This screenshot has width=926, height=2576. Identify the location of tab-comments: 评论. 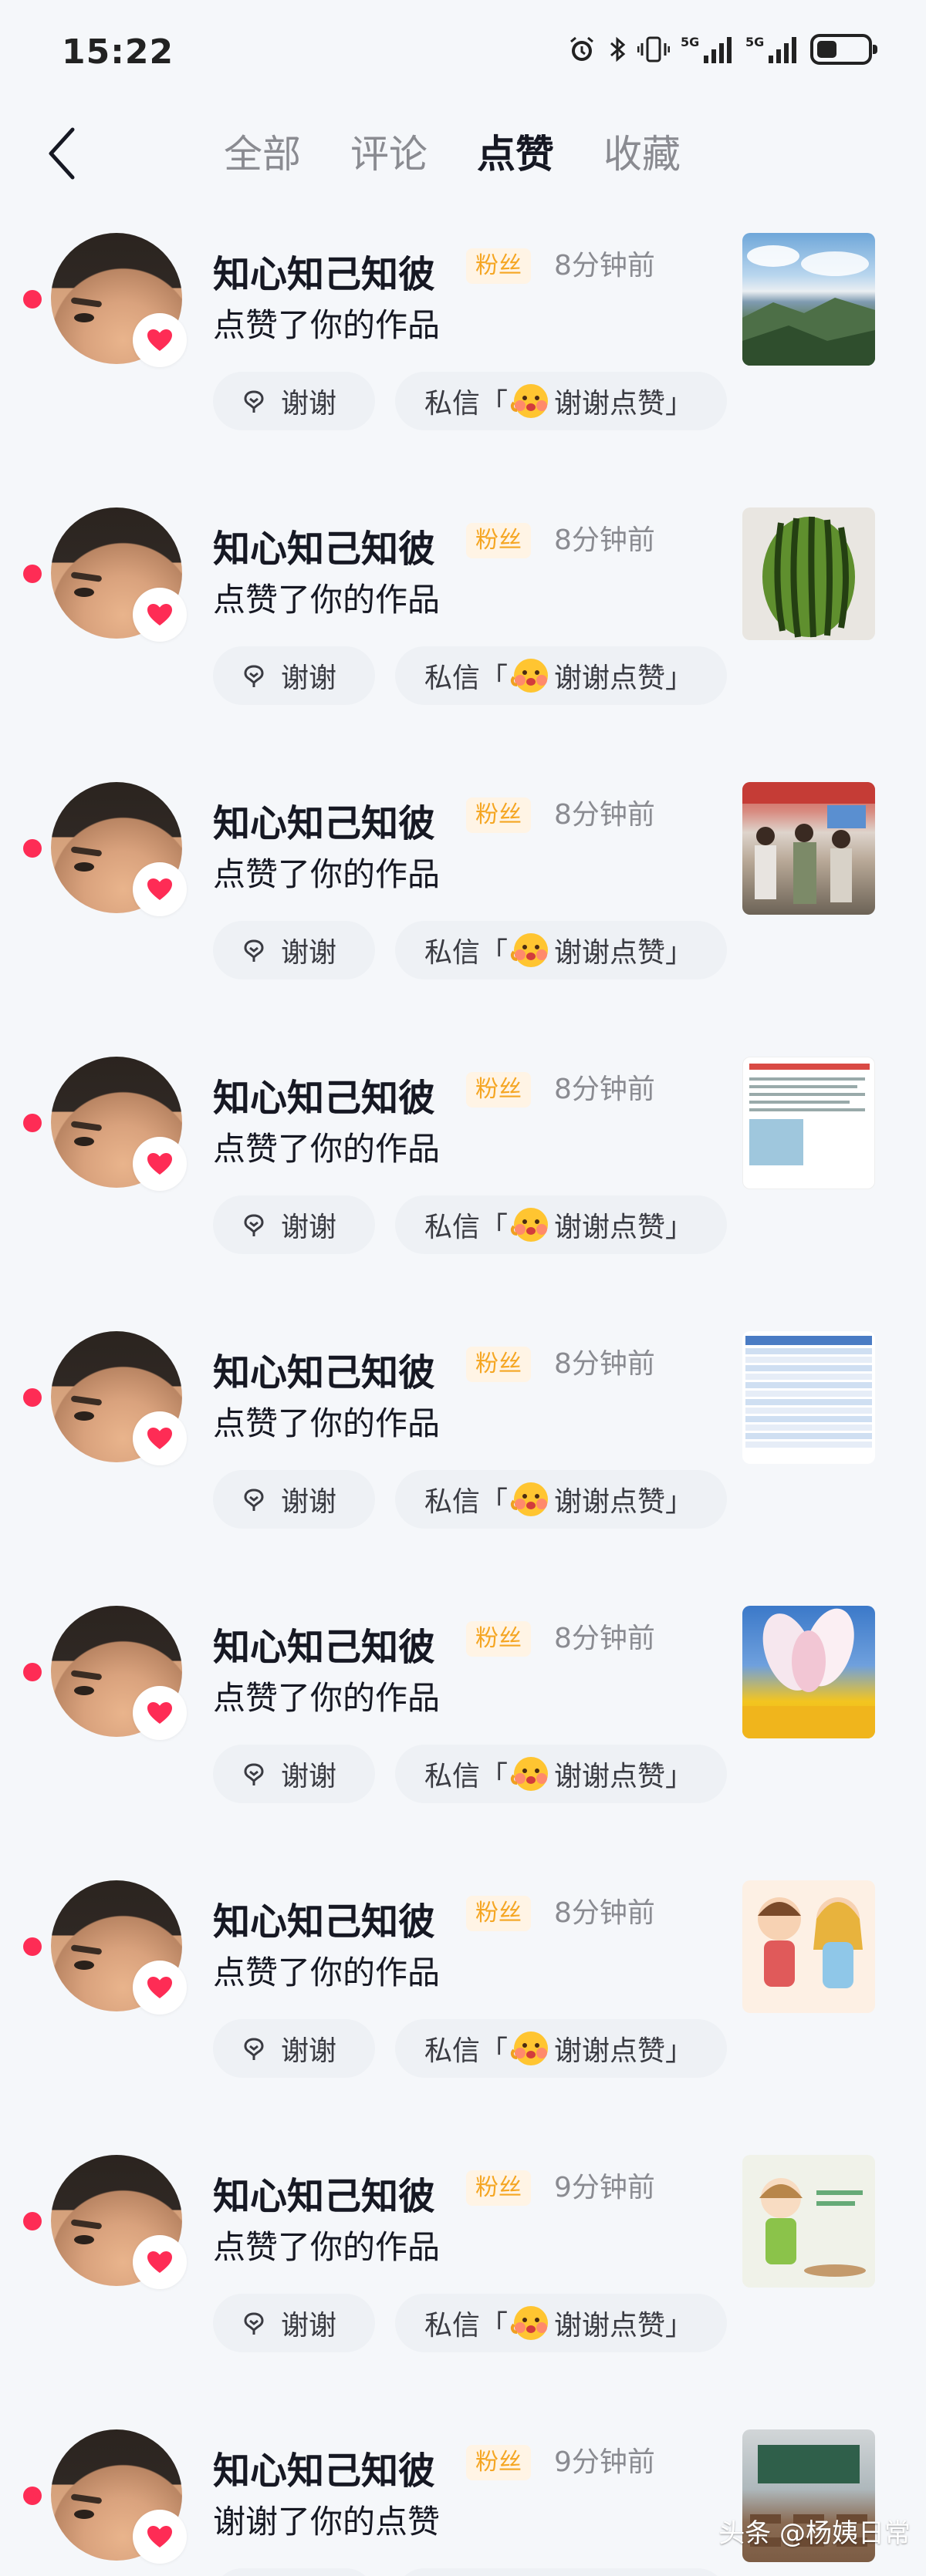
(389, 154).